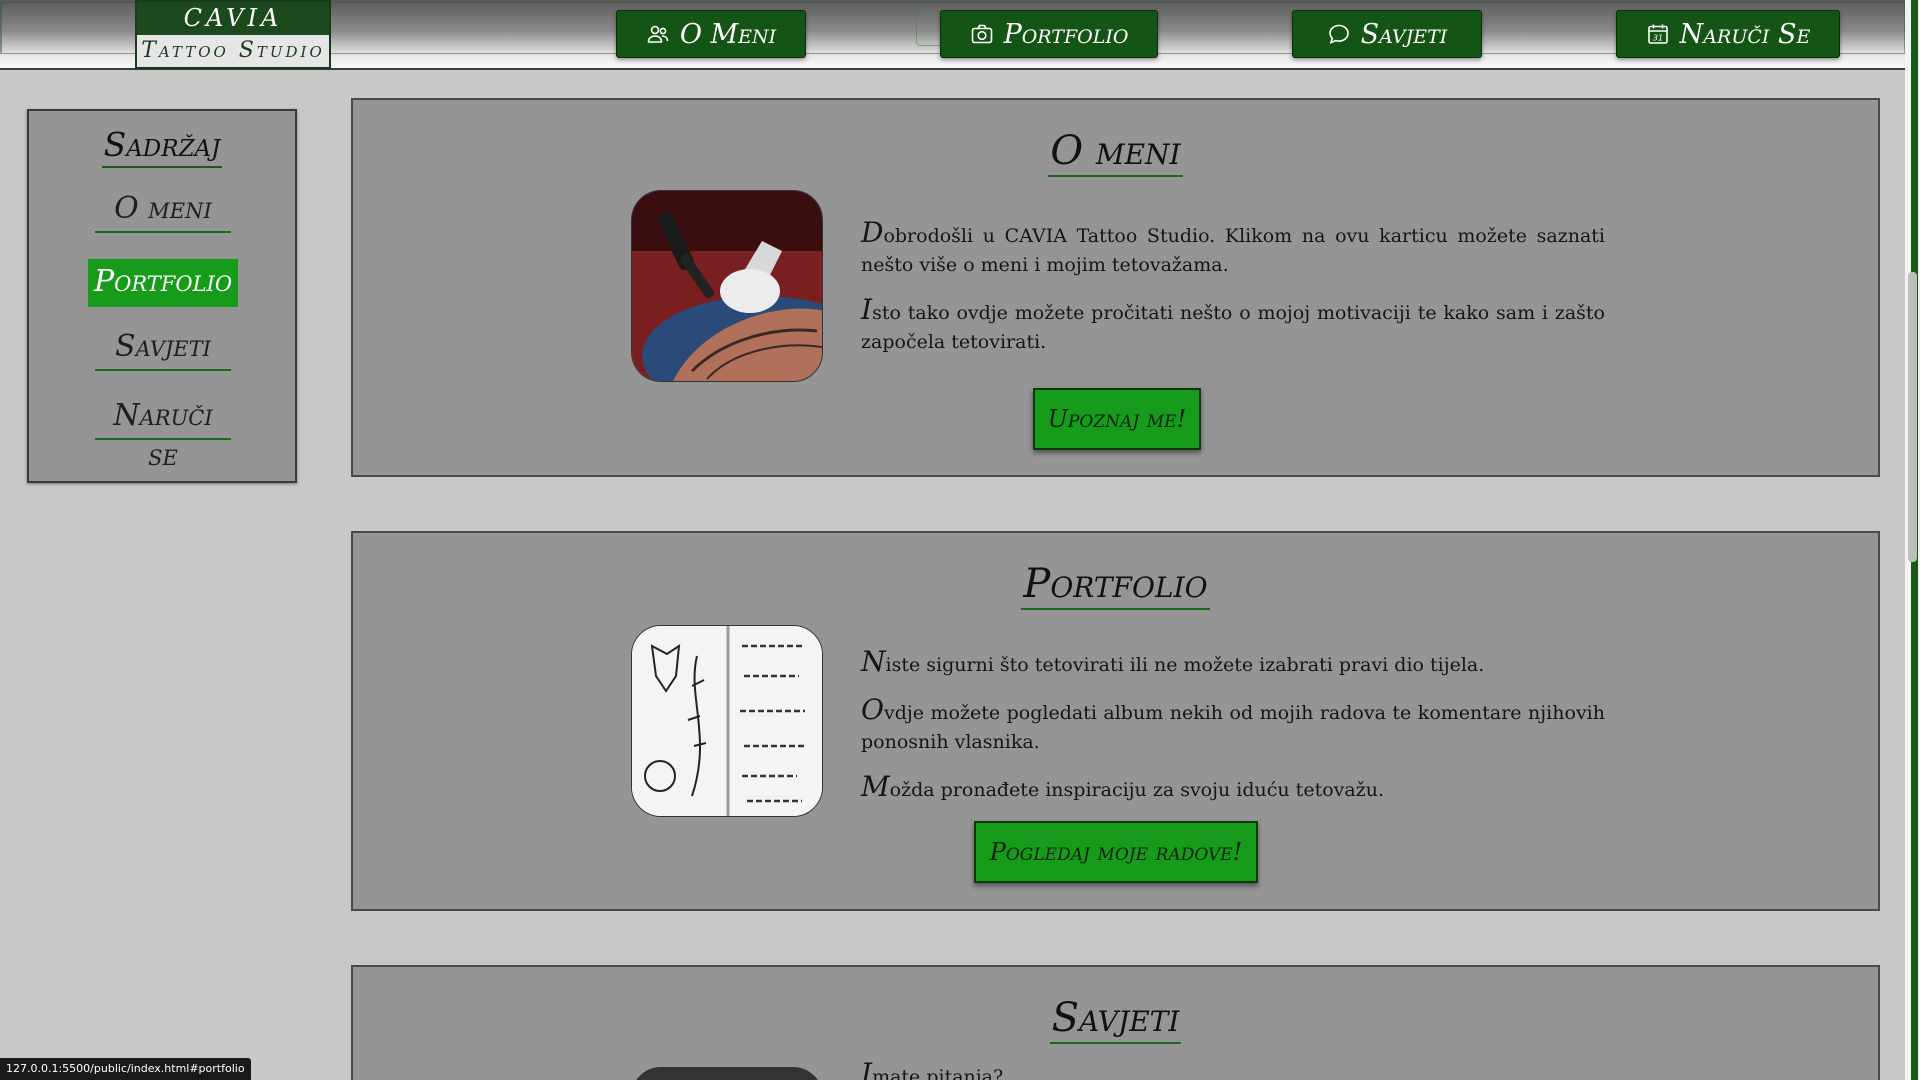 The image size is (1920, 1080). I want to click on tattoo-sketchbook-image, so click(727, 721).